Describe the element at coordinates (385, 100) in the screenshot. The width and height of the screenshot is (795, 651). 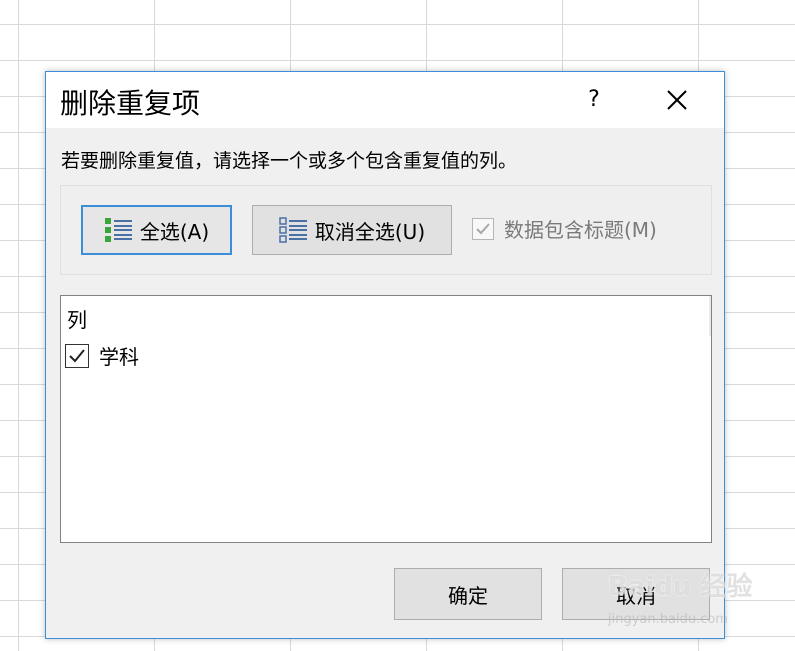
I see `dialog-titlebar: 删除重复项 ?` at that location.